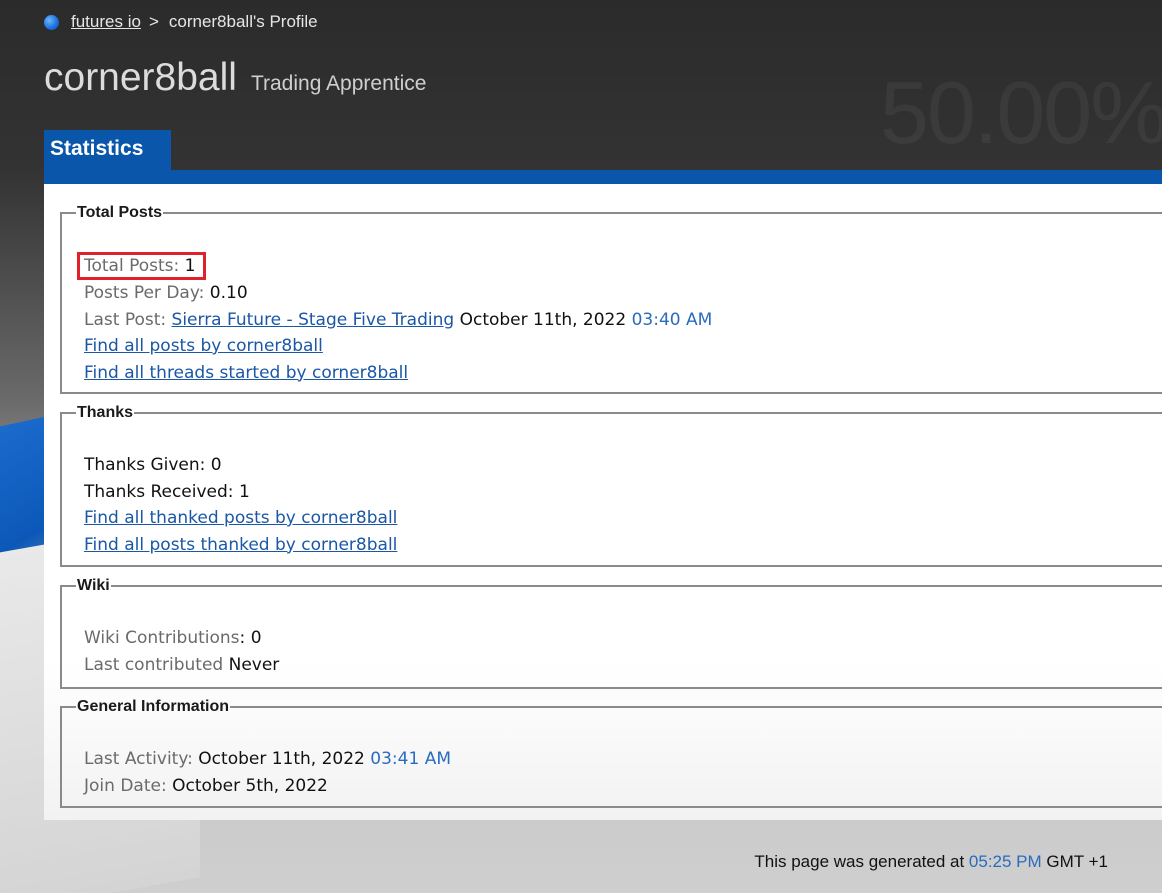 This screenshot has width=1162, height=893. I want to click on footer-prefix: This page was generated at, so click(859, 861).